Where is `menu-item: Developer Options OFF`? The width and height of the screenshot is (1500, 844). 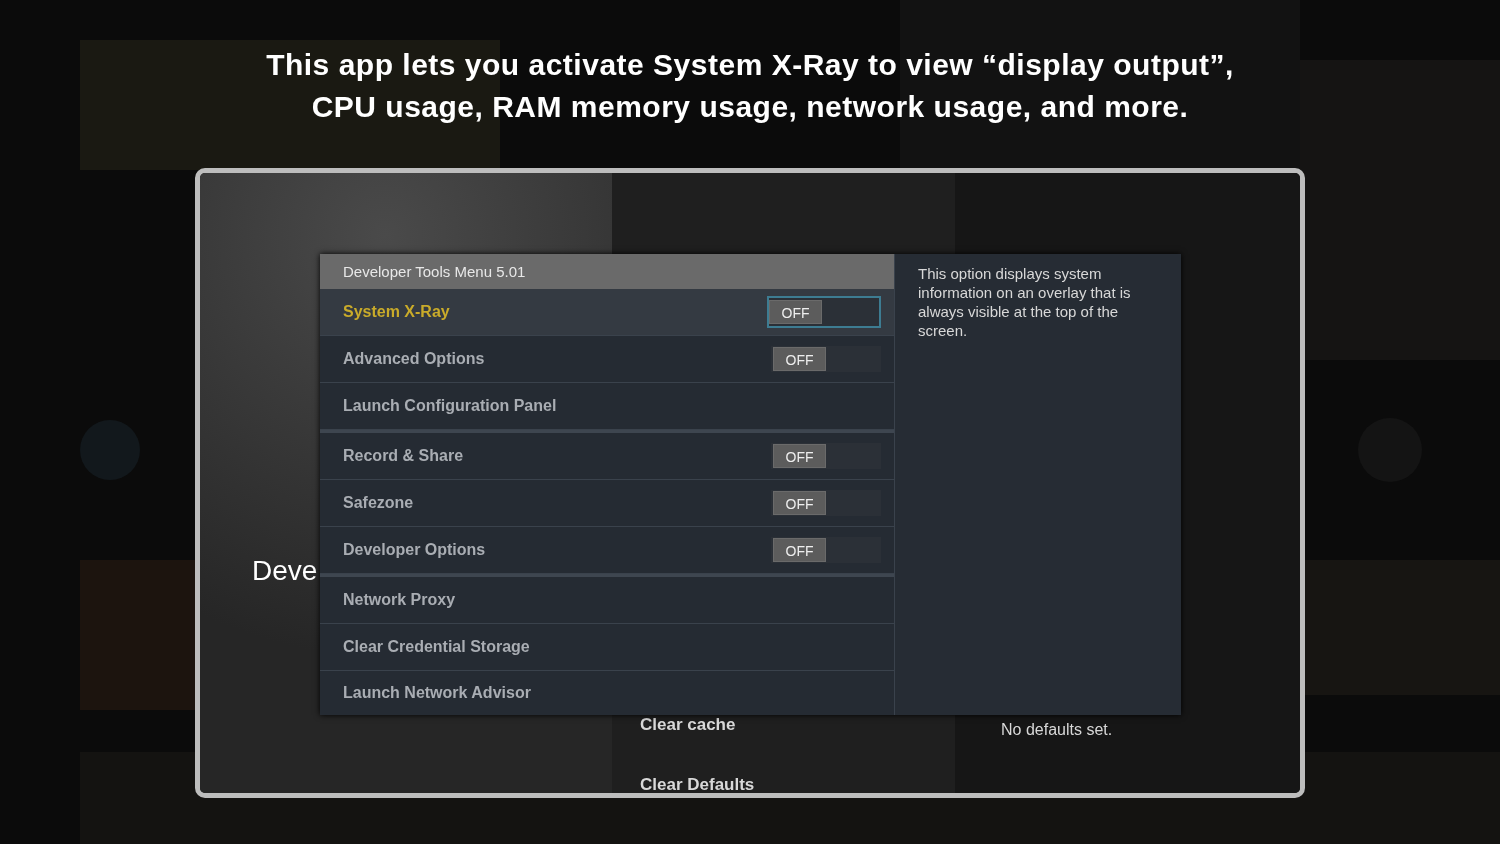 menu-item: Developer Options OFF is located at coordinates (607, 550).